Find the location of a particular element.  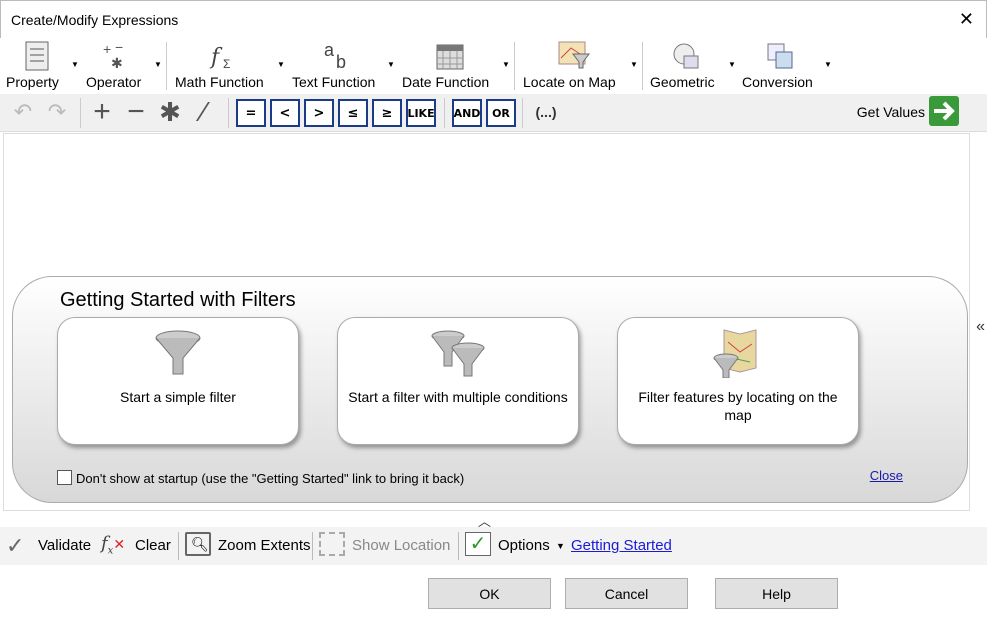

dont-show-checkbox is located at coordinates (64, 477).